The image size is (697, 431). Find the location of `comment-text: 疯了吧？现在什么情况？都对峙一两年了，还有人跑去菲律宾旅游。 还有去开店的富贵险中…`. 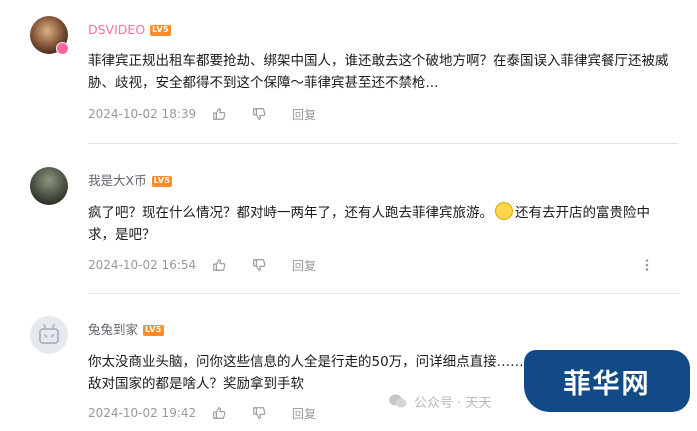

comment-text: 疯了吧？现在什么情况？都对峙一两年了，还有人跑去菲律宾旅游。 还有去开店的富贵险中… is located at coordinates (380, 224).